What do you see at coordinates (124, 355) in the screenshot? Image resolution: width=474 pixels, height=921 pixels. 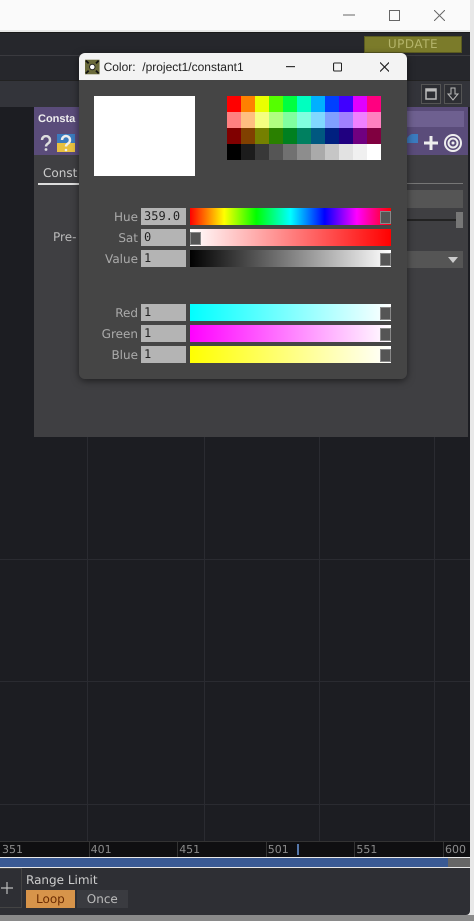 I see `slider-label: Blue` at bounding box center [124, 355].